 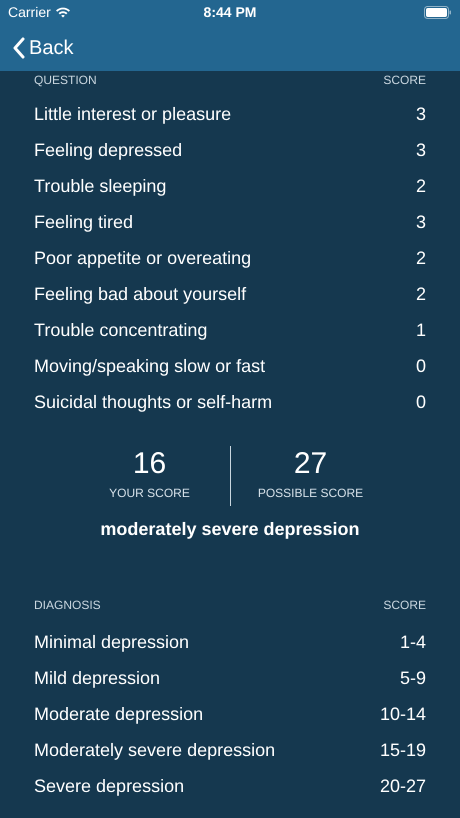 What do you see at coordinates (65, 80) in the screenshot?
I see `column-header: QUESTION` at bounding box center [65, 80].